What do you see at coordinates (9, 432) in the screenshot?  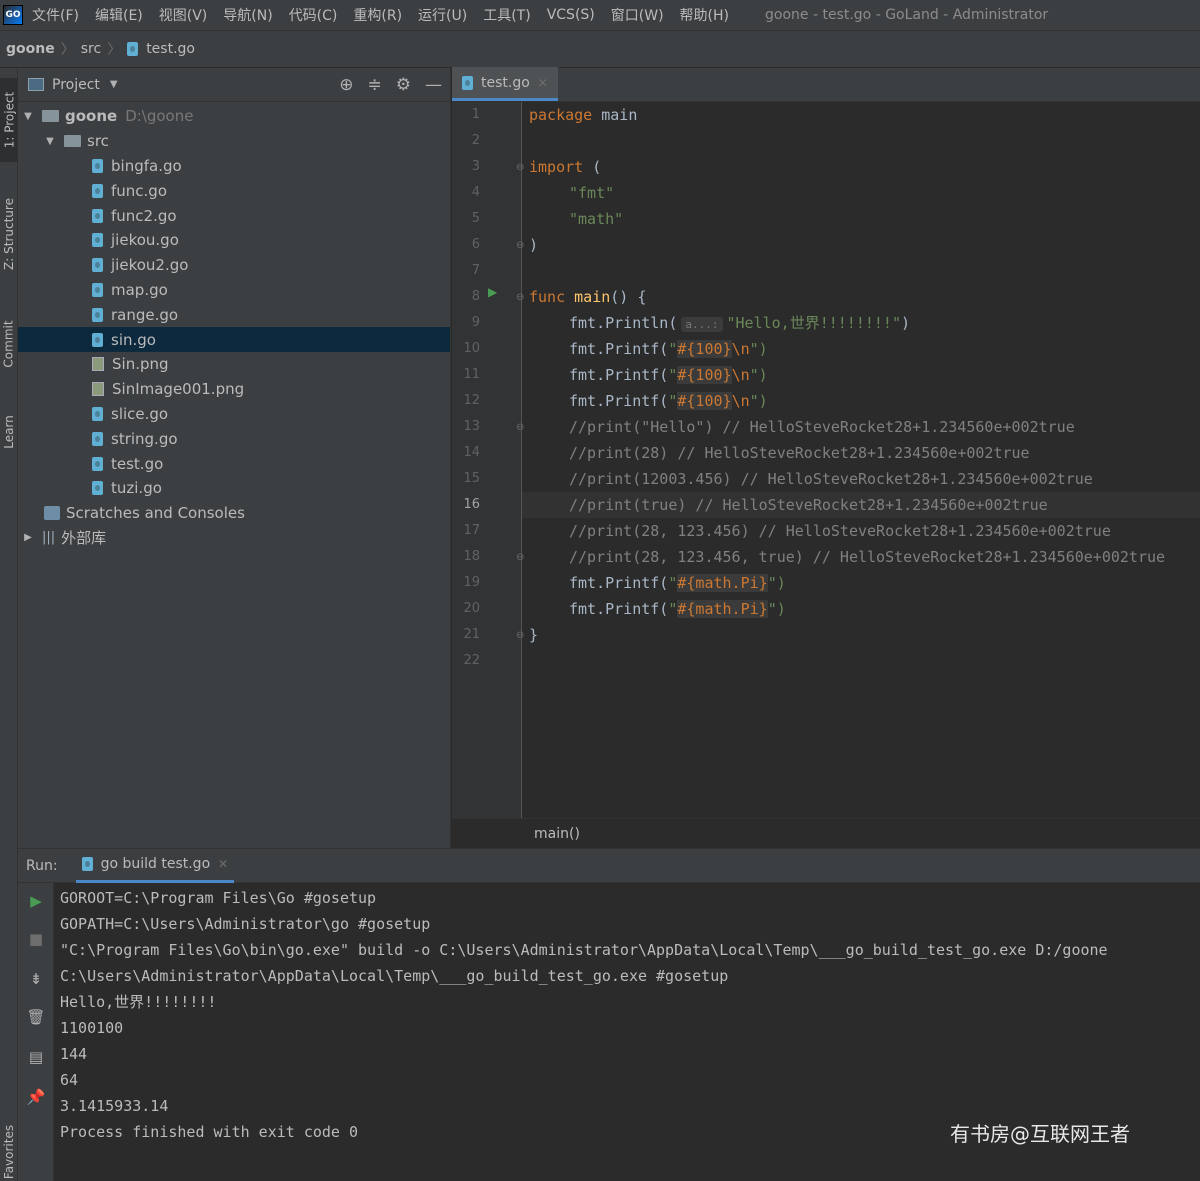 I see `tab-learn-tool: Learn` at bounding box center [9, 432].